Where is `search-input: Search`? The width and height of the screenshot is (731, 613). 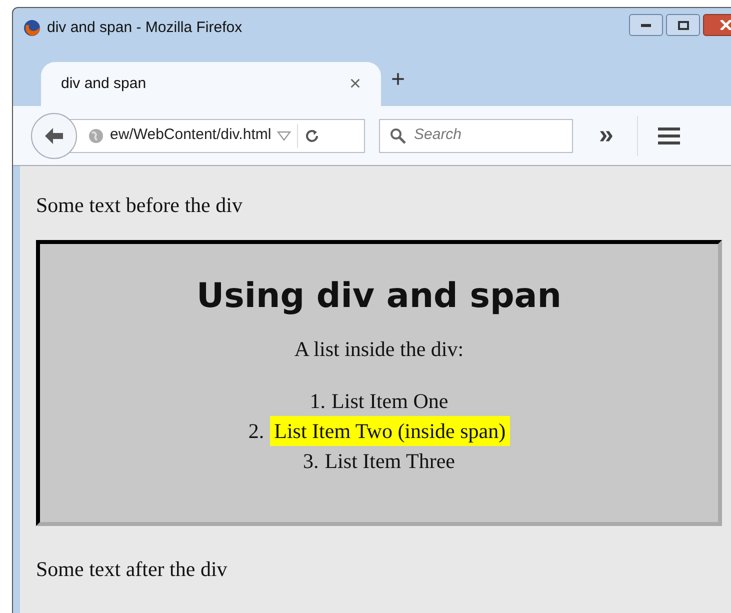
search-input: Search is located at coordinates (484, 135).